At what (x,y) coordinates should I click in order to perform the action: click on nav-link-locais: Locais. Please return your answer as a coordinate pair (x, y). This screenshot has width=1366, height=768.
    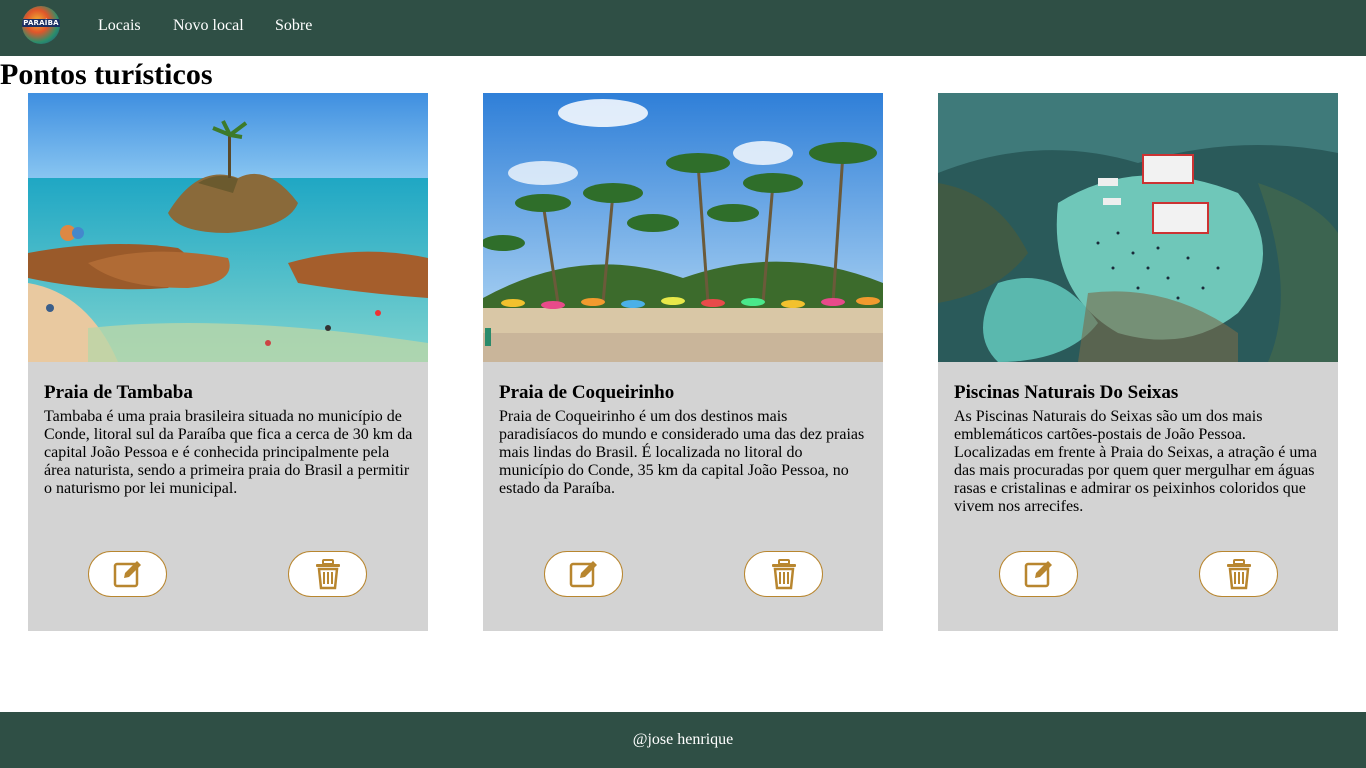
    Looking at the image, I should click on (119, 26).